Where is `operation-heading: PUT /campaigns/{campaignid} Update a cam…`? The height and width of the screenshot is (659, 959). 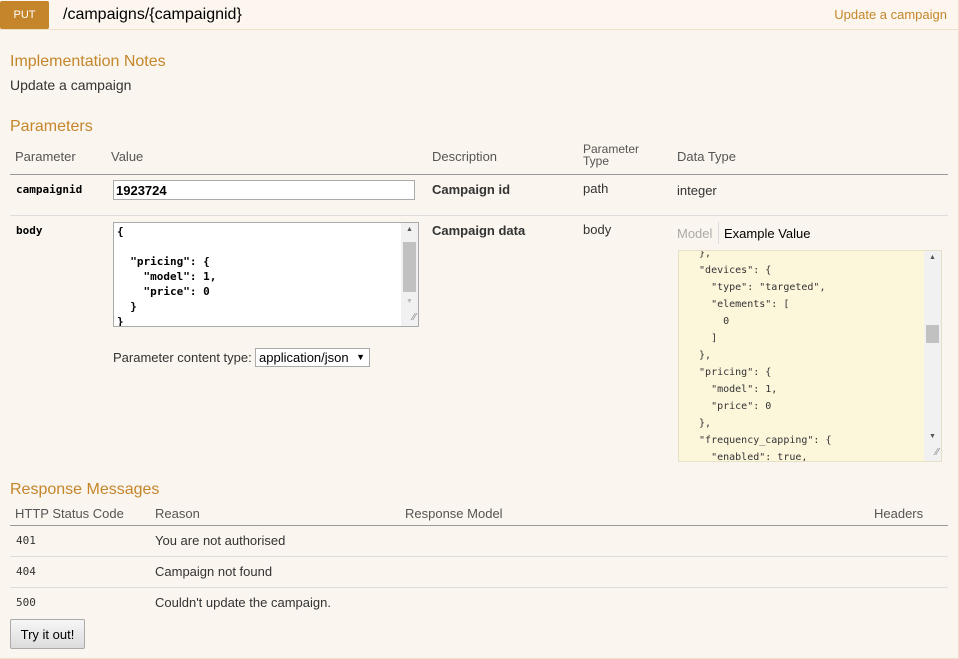
operation-heading: PUT /campaigns/{campaignid} Update a cam… is located at coordinates (479, 15).